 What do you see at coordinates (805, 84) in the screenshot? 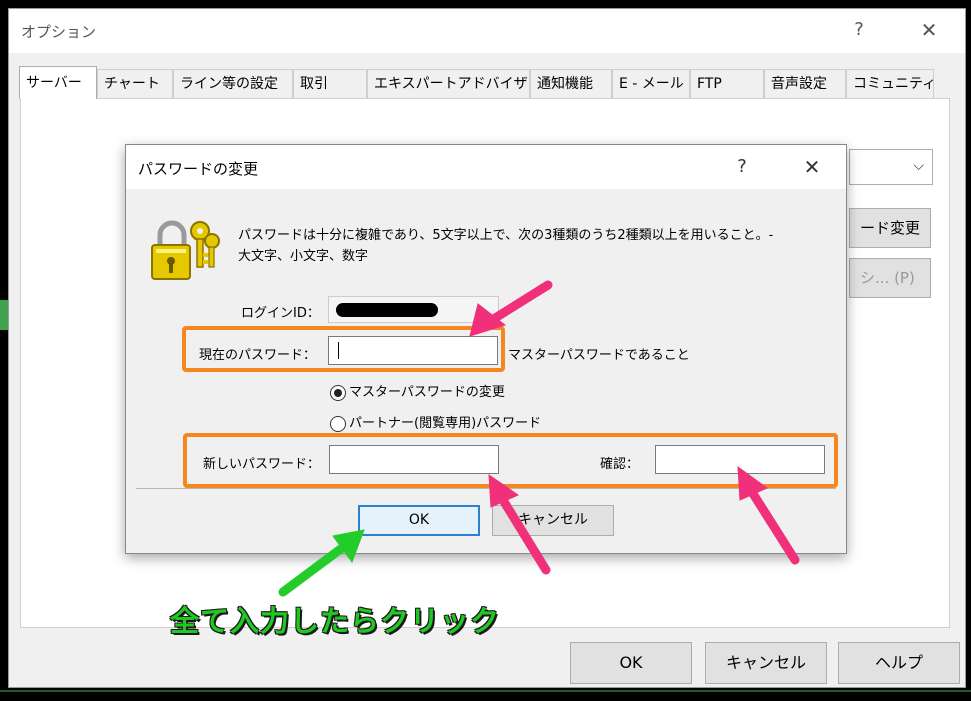
I see `tab-sounds: 音声設定` at bounding box center [805, 84].